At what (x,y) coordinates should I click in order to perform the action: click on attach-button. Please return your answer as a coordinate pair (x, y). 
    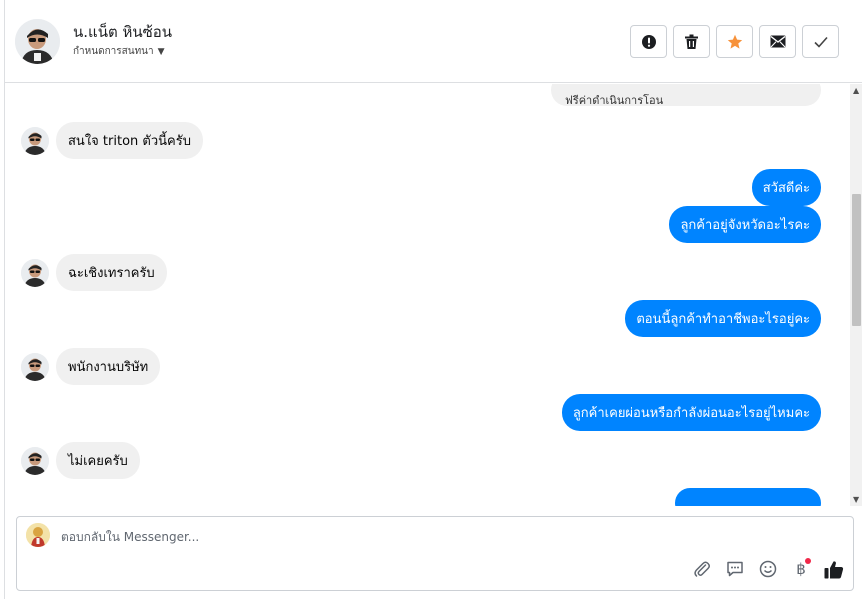
    Looking at the image, I should click on (702, 569).